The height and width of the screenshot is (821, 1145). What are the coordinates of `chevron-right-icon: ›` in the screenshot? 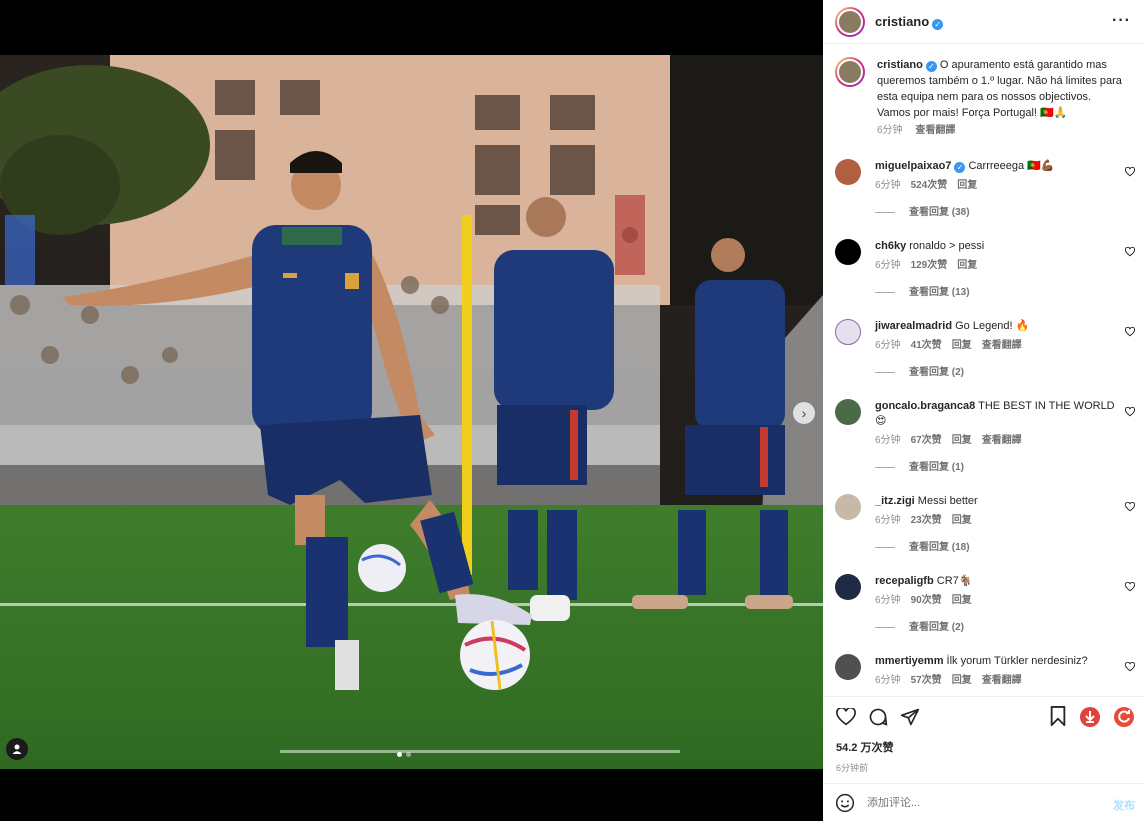 It's located at (804, 413).